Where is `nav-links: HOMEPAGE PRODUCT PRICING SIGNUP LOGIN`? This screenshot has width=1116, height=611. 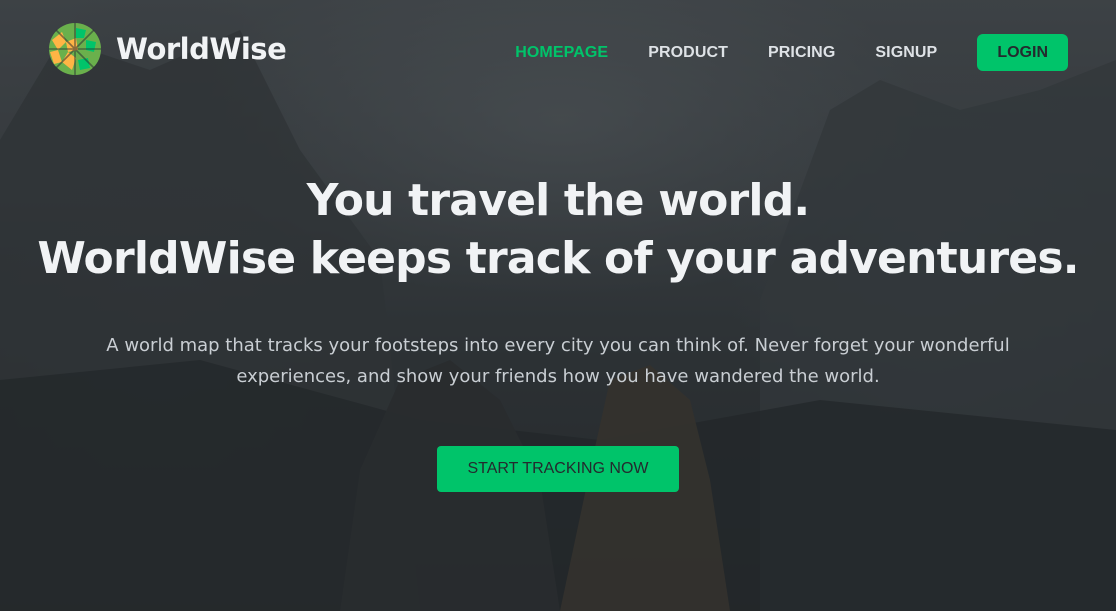
nav-links: HOMEPAGE PRODUCT PRICING SIGNUP LOGIN is located at coordinates (771, 52).